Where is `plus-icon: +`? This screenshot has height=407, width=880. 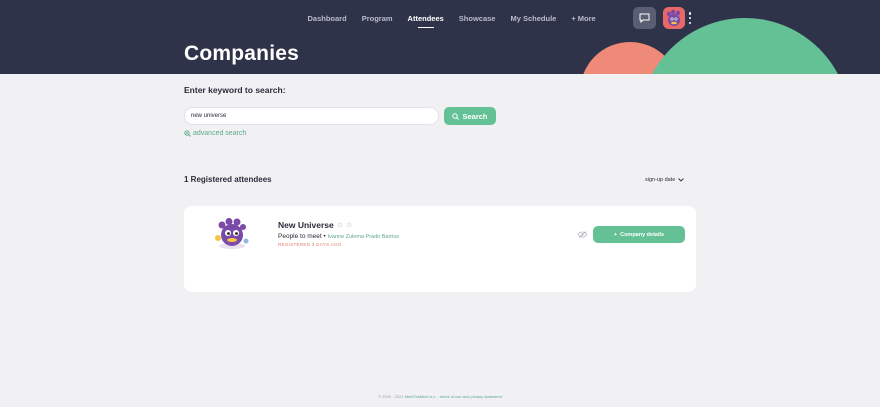
plus-icon: + is located at coordinates (615, 234).